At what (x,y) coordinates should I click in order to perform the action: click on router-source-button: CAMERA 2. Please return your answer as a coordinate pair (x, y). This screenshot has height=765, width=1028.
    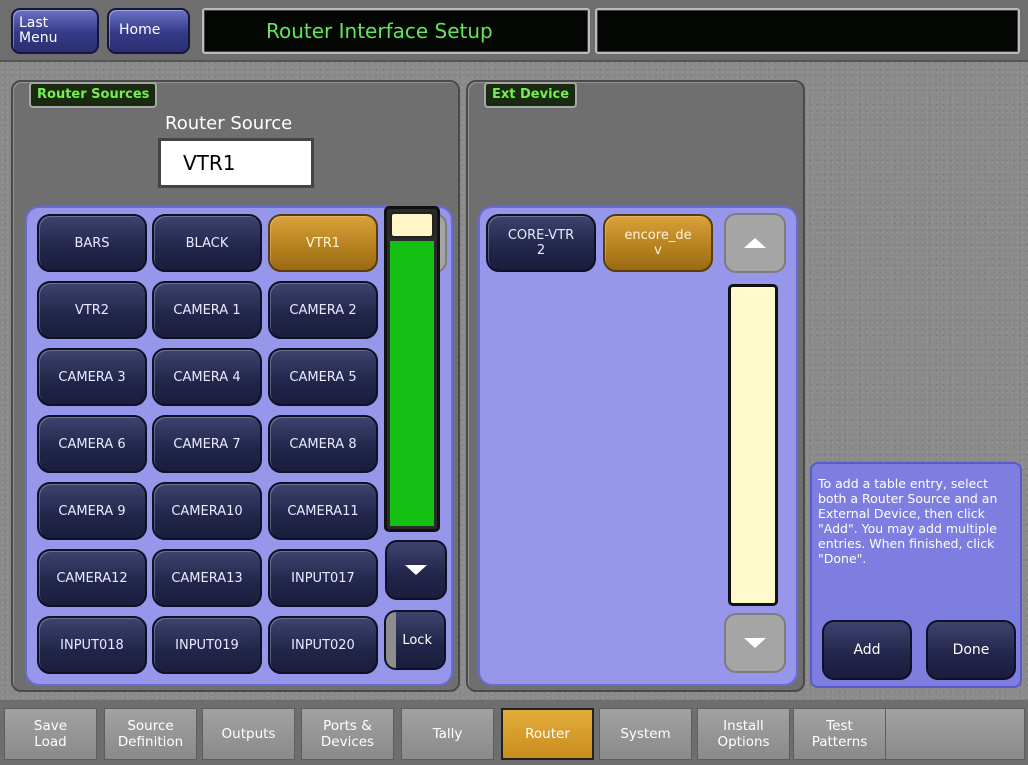
    Looking at the image, I should click on (323, 310).